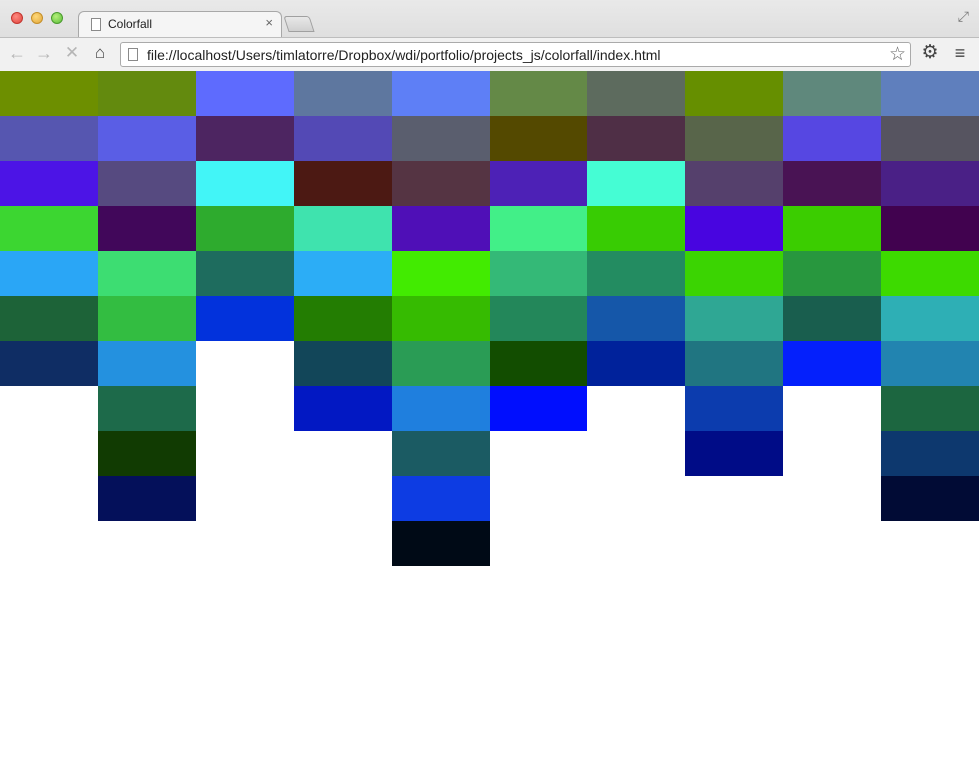 The width and height of the screenshot is (979, 778). Describe the element at coordinates (299, 24) in the screenshot. I see `new-tab-button` at that location.